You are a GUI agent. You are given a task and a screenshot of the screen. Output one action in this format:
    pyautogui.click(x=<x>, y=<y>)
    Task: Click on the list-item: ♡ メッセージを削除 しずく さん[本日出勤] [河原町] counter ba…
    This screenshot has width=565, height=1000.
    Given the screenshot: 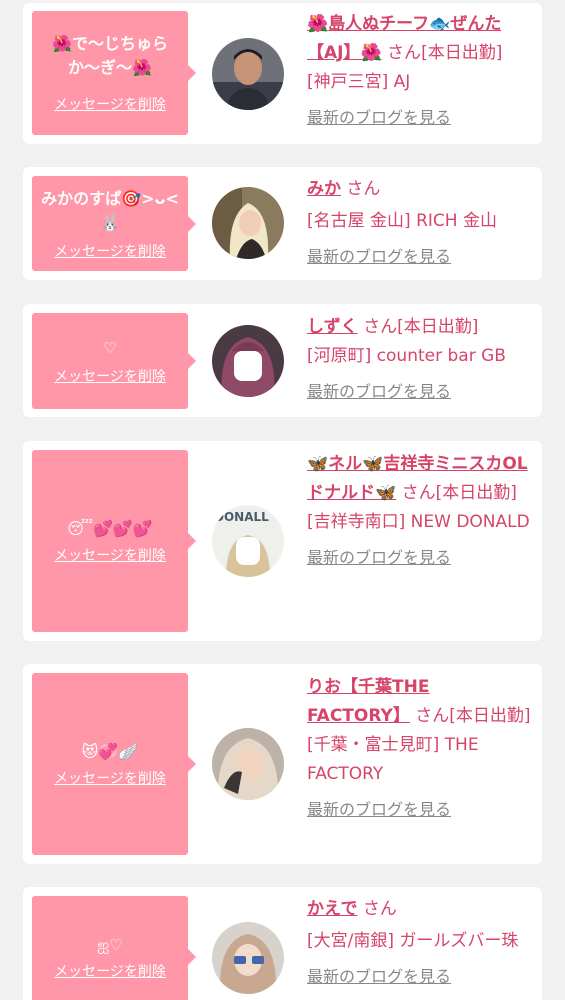 What is the action you would take?
    pyautogui.click(x=282, y=360)
    